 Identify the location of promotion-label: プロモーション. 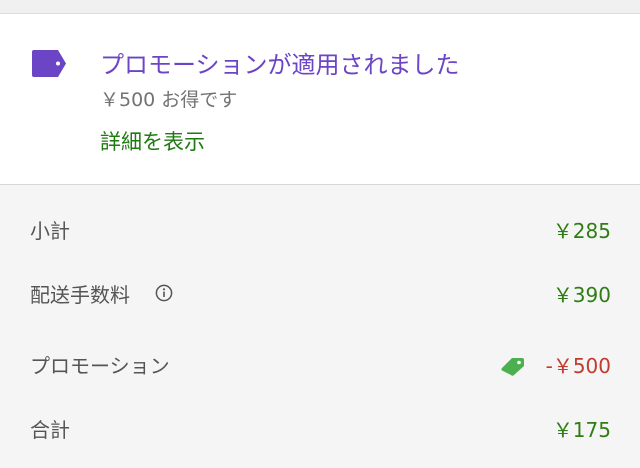
(100, 366).